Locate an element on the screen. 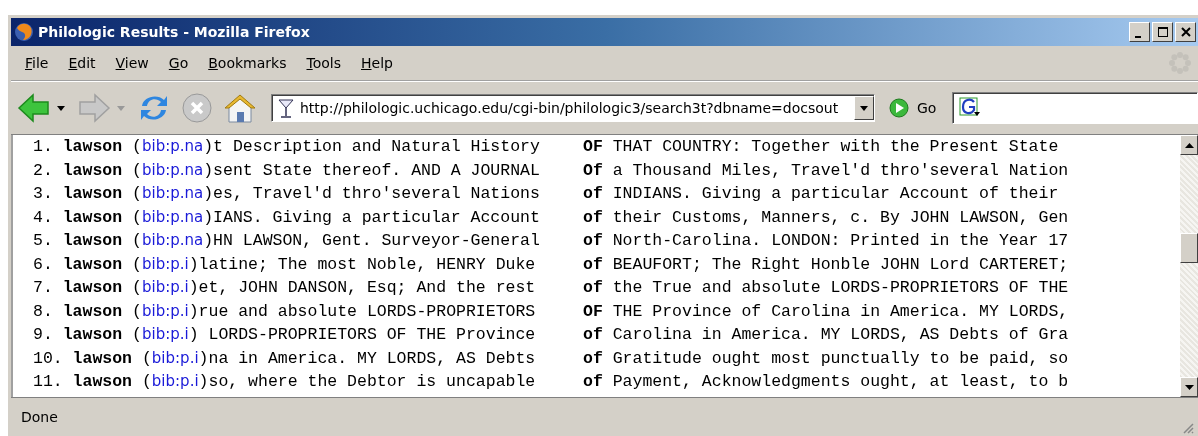 The height and width of the screenshot is (436, 1198). menu-item: Edit is located at coordinates (82, 63).